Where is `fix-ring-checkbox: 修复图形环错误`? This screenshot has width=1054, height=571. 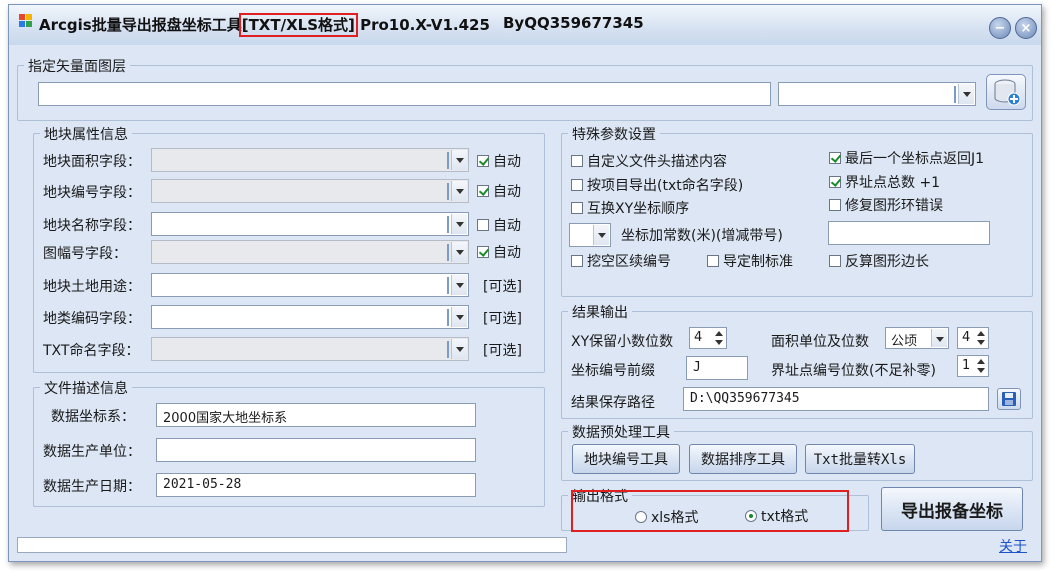
fix-ring-checkbox: 修复图形环错误 is located at coordinates (886, 205).